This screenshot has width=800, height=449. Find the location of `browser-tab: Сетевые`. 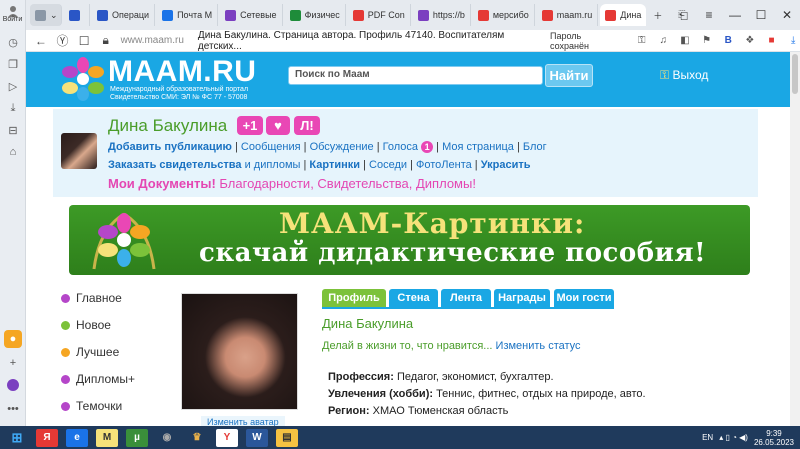

browser-tab: Сетевые is located at coordinates (251, 15).